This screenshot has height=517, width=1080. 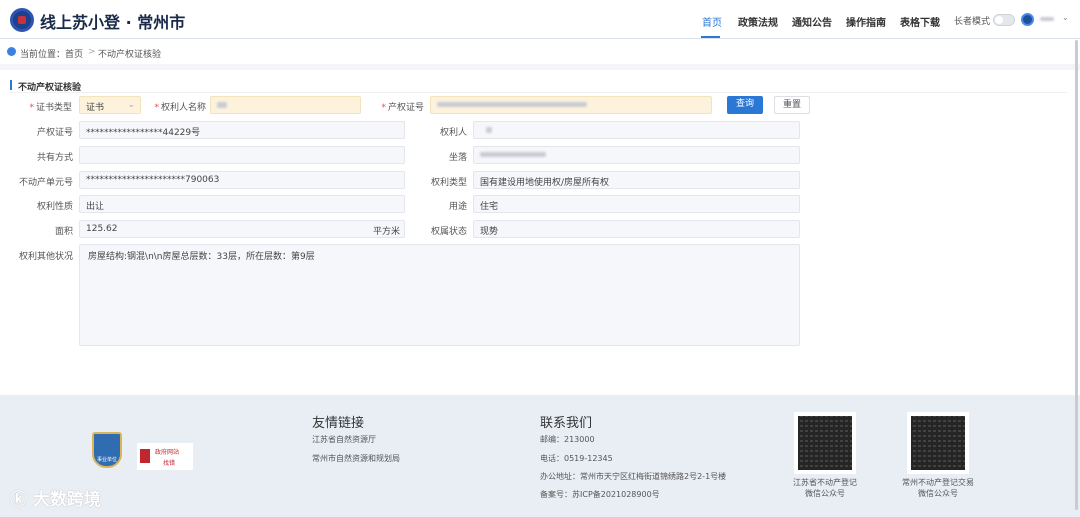 I want to click on area-label: 面积, so click(x=63, y=232).